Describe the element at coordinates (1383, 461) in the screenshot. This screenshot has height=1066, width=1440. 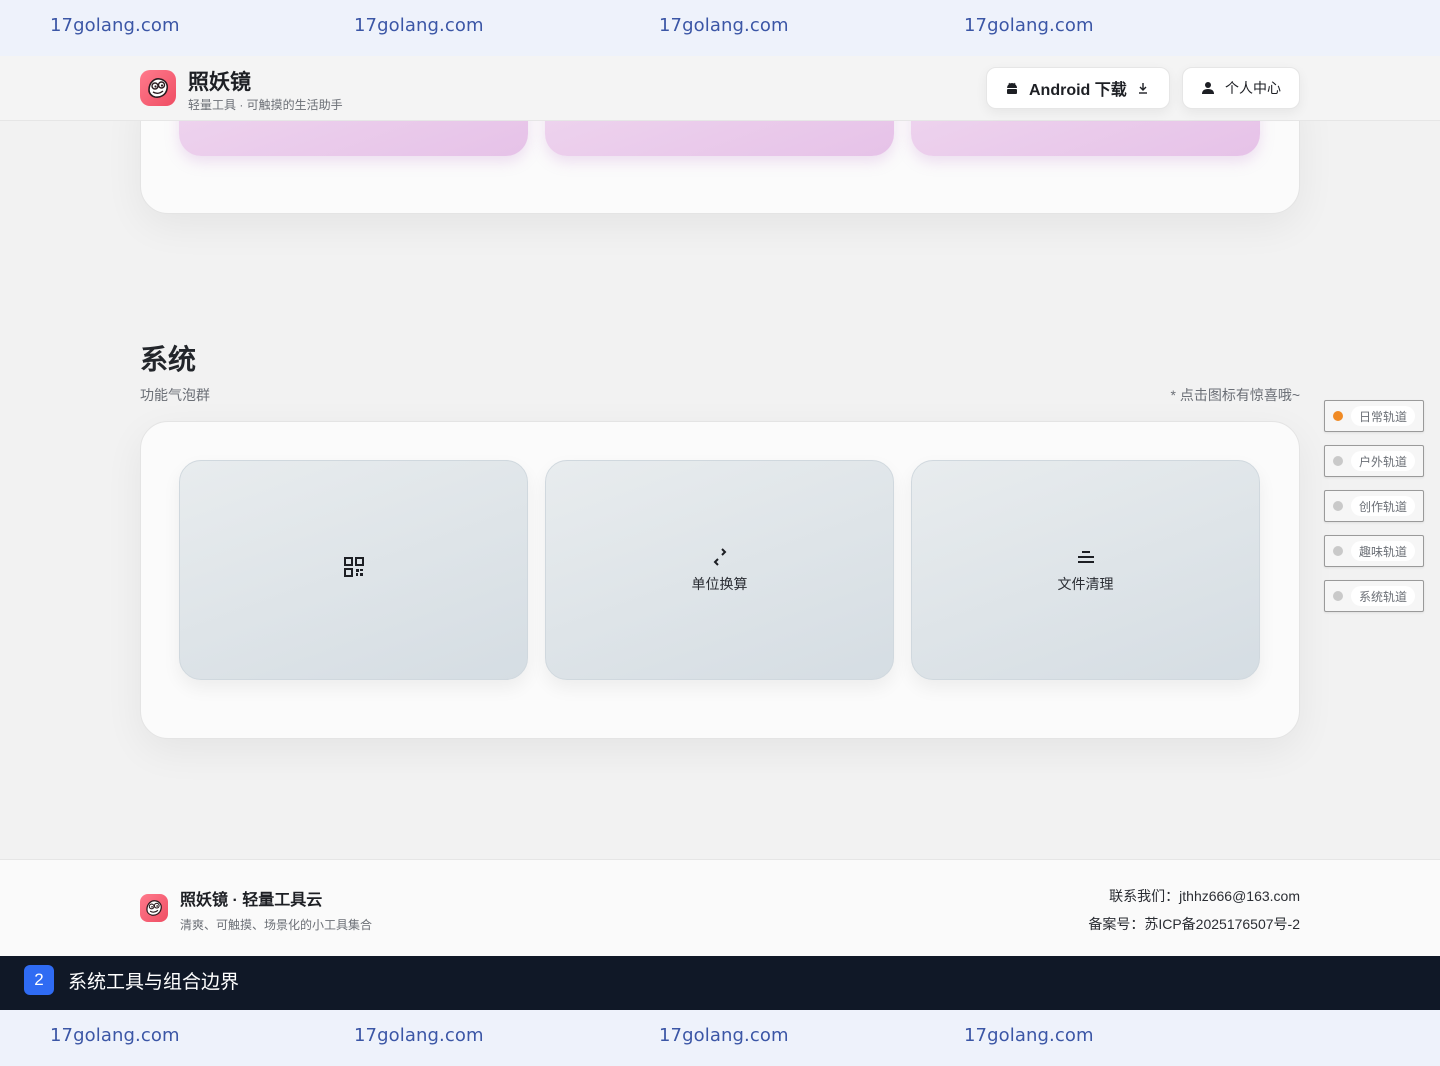
I see `rail-item-label: 户外轨道` at that location.